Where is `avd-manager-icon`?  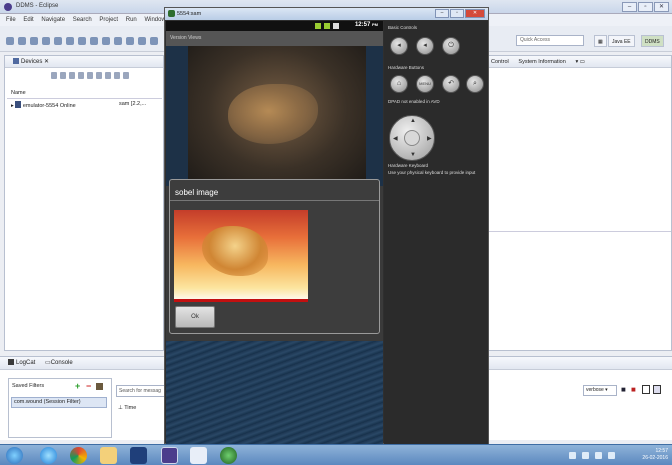 avd-manager-icon is located at coordinates (118, 41).